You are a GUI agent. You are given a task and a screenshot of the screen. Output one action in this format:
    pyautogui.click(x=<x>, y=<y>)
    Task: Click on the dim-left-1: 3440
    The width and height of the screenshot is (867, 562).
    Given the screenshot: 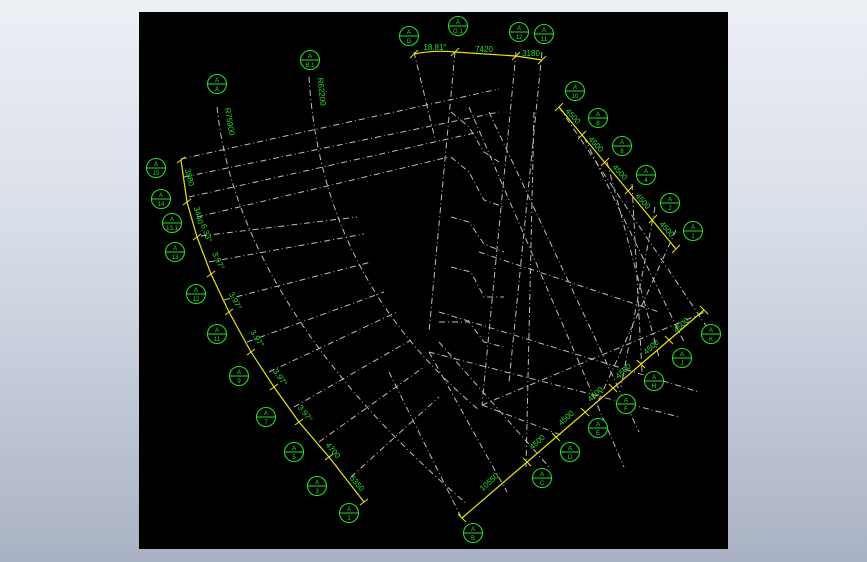 What is the action you would take?
    pyautogui.click(x=198, y=216)
    